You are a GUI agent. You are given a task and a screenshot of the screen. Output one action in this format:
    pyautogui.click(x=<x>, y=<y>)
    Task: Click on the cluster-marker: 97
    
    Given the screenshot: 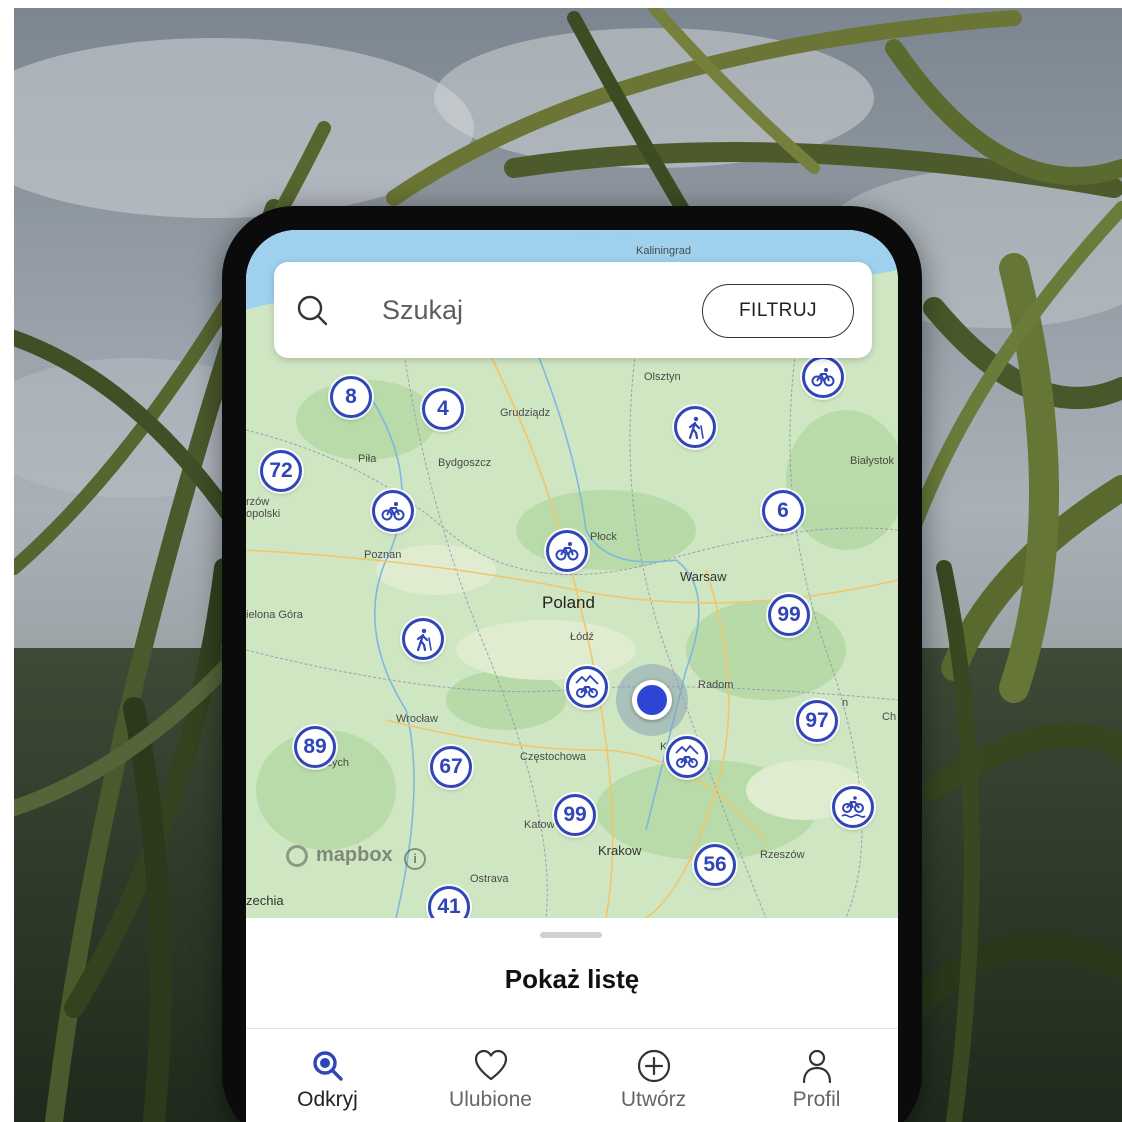 What is the action you would take?
    pyautogui.click(x=817, y=721)
    